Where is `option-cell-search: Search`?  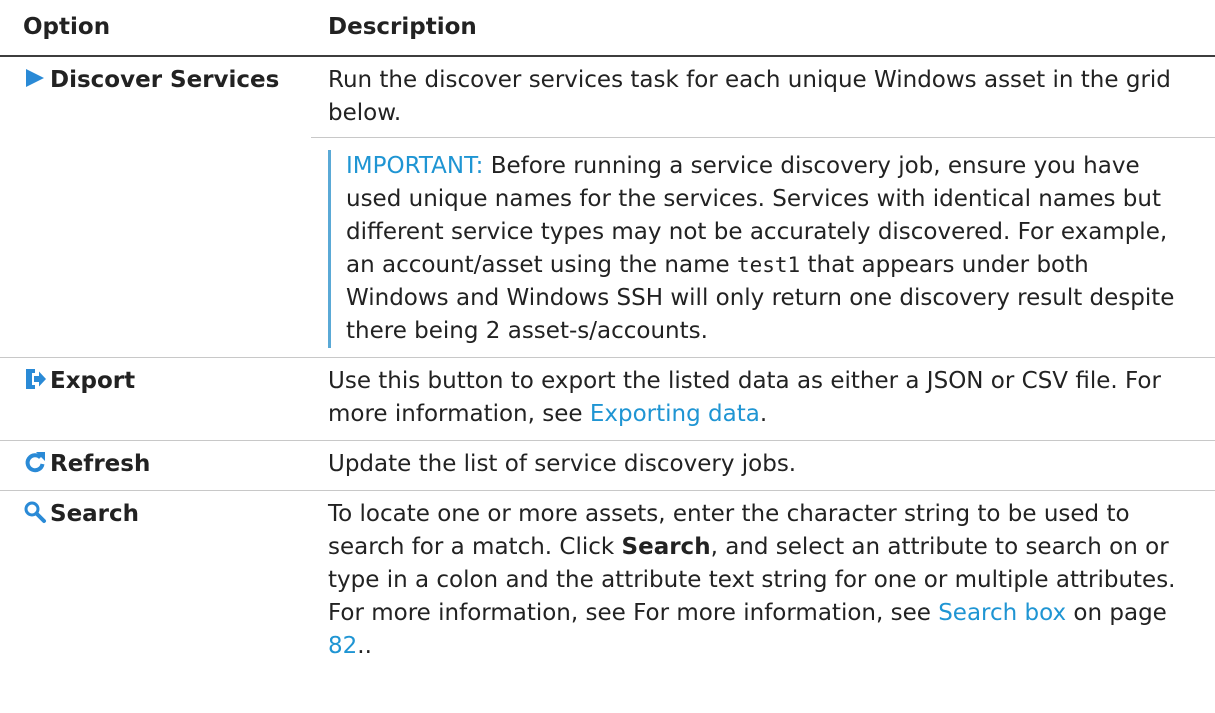 option-cell-search: Search is located at coordinates (155, 582).